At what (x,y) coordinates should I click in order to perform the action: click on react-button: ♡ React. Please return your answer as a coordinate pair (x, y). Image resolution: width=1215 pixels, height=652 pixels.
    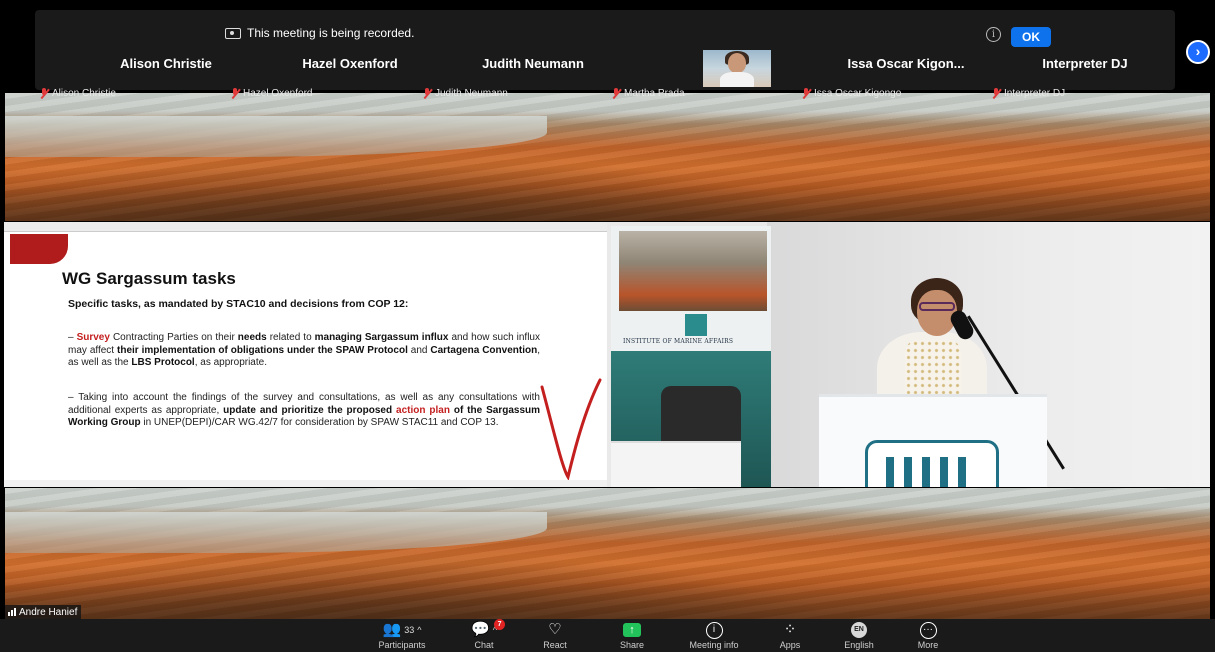
    Looking at the image, I should click on (555, 635).